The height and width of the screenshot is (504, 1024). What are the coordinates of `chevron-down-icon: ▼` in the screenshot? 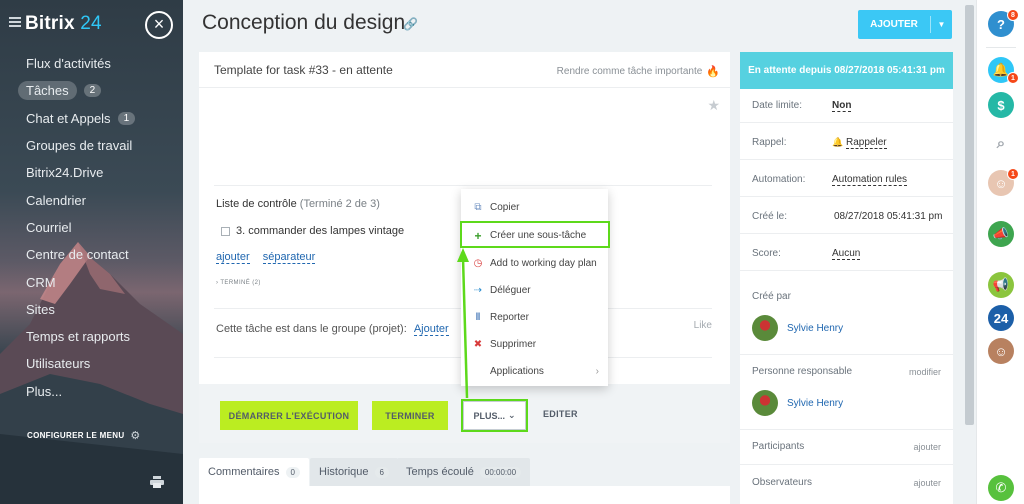 It's located at (941, 24).